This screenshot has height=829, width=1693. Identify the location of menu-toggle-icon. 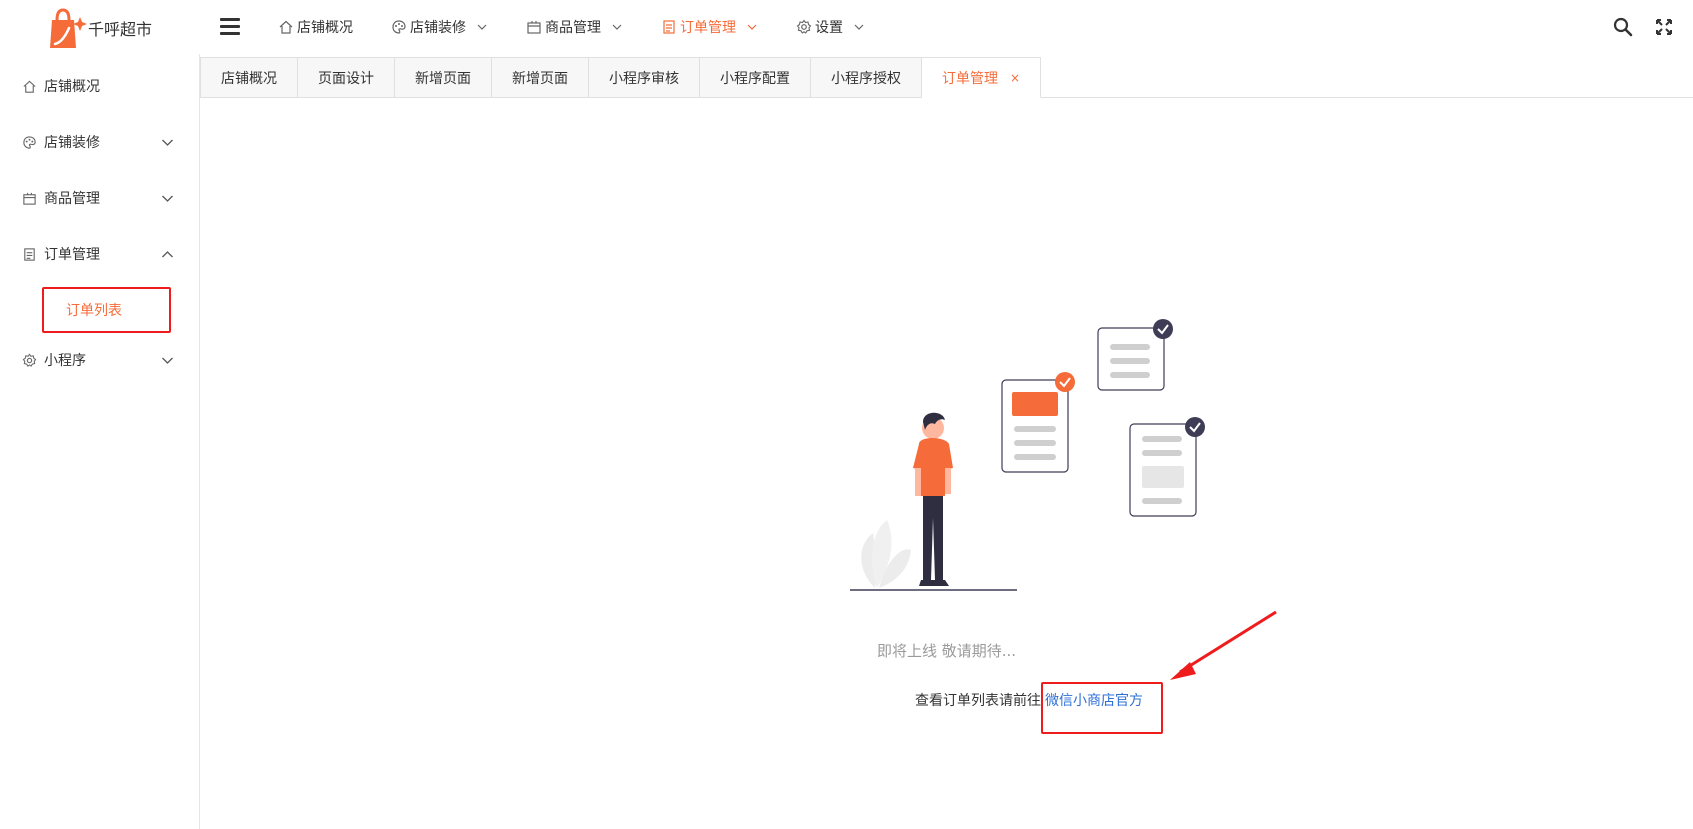
(230, 27).